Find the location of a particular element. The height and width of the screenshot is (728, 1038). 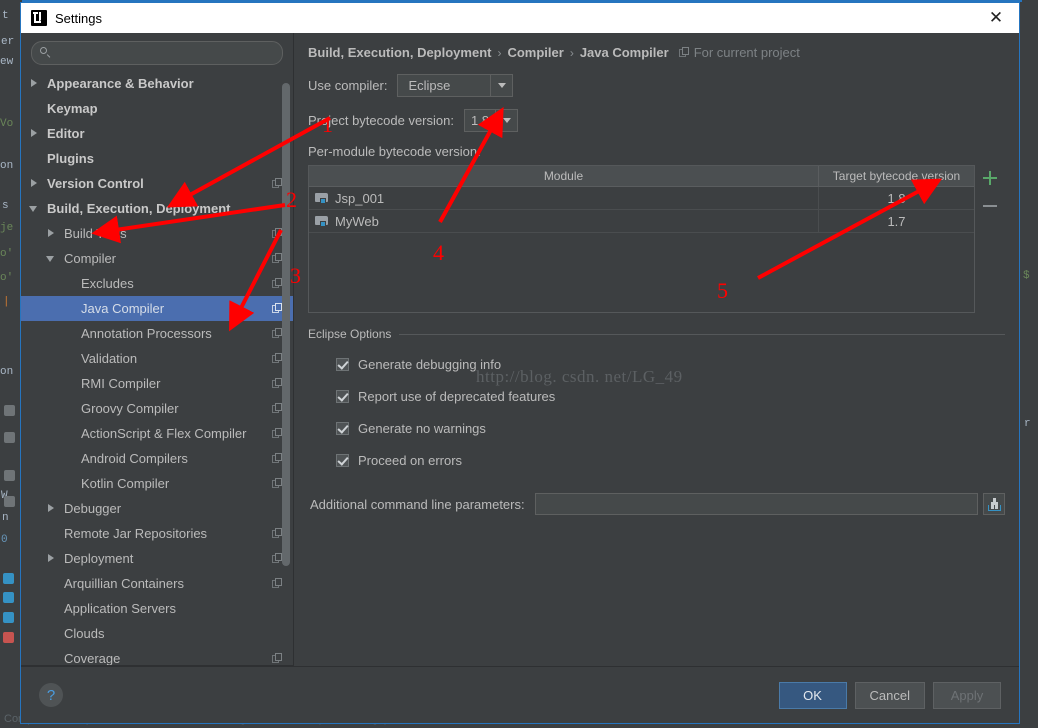

column-header-module: Module is located at coordinates (564, 176).